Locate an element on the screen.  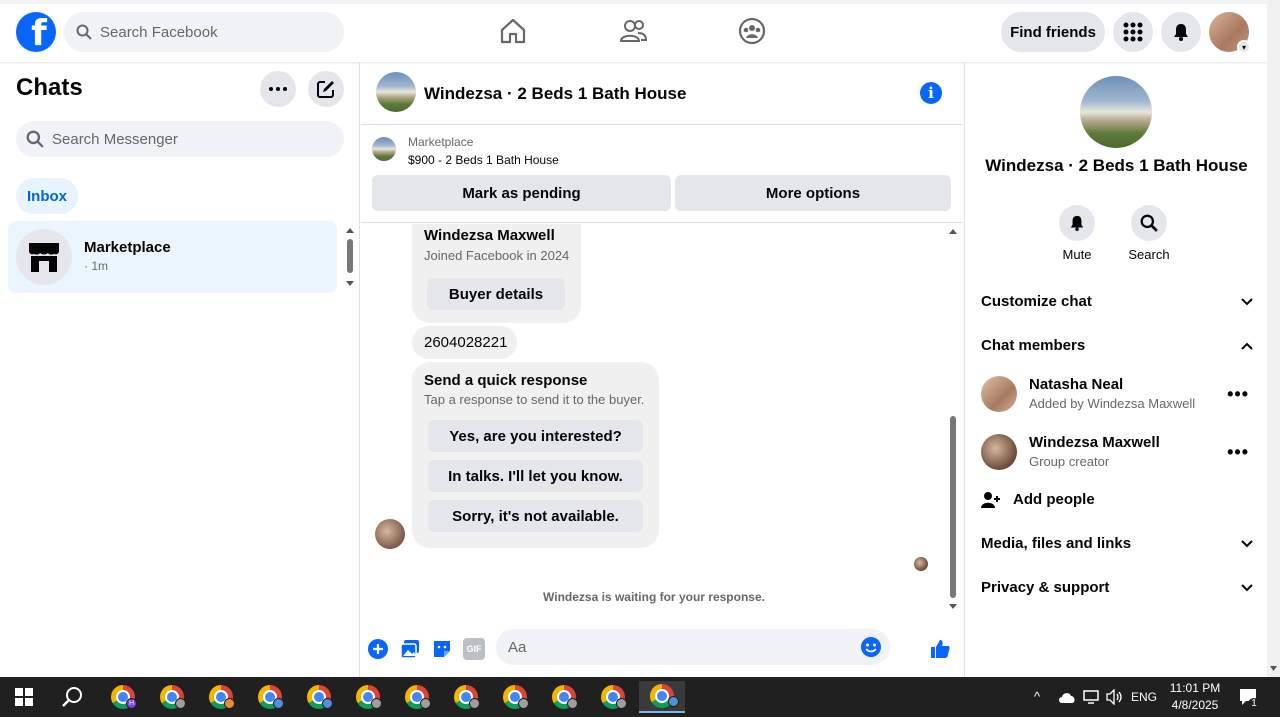
clock-date: 4/8/2025 is located at coordinates (1195, 705).